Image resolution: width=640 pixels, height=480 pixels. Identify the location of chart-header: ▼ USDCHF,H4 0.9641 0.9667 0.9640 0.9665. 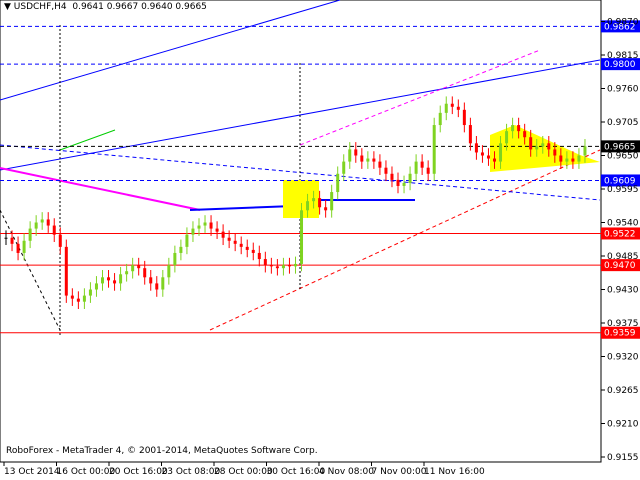
(105, 7).